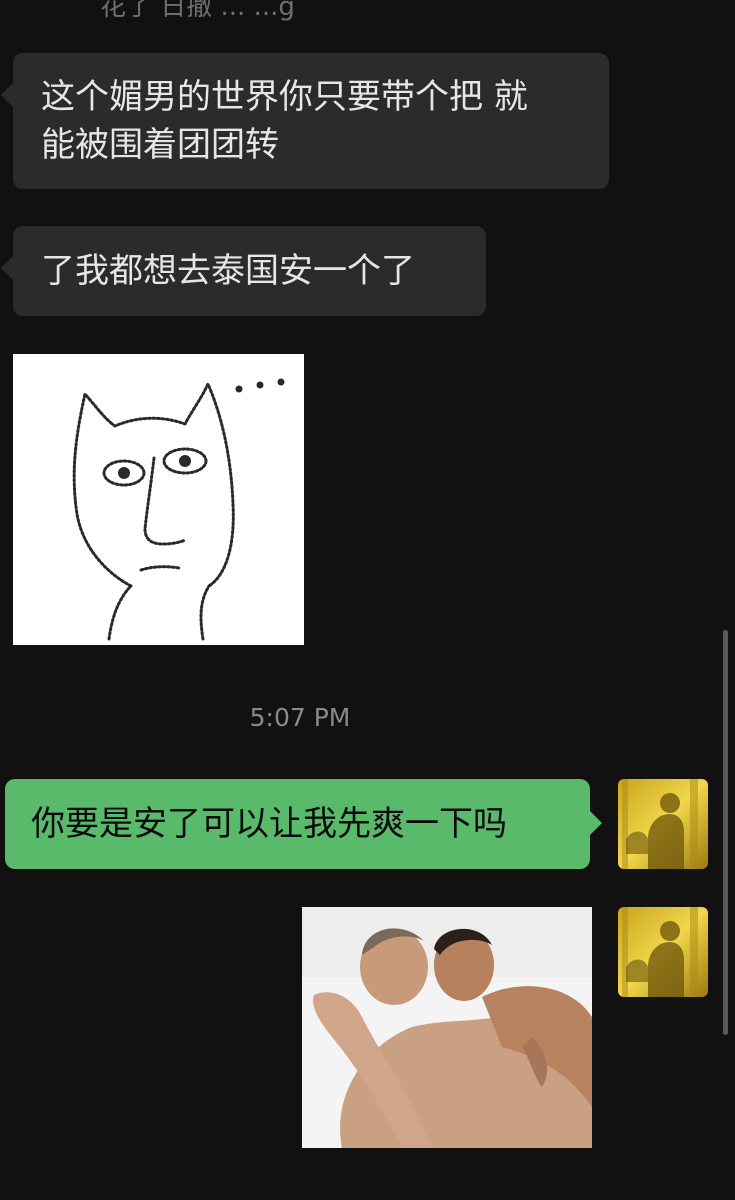 This screenshot has width=735, height=1200. I want to click on outgoing-message-bubble: 你要是安了可以让我先爽一下吗, so click(303, 824).